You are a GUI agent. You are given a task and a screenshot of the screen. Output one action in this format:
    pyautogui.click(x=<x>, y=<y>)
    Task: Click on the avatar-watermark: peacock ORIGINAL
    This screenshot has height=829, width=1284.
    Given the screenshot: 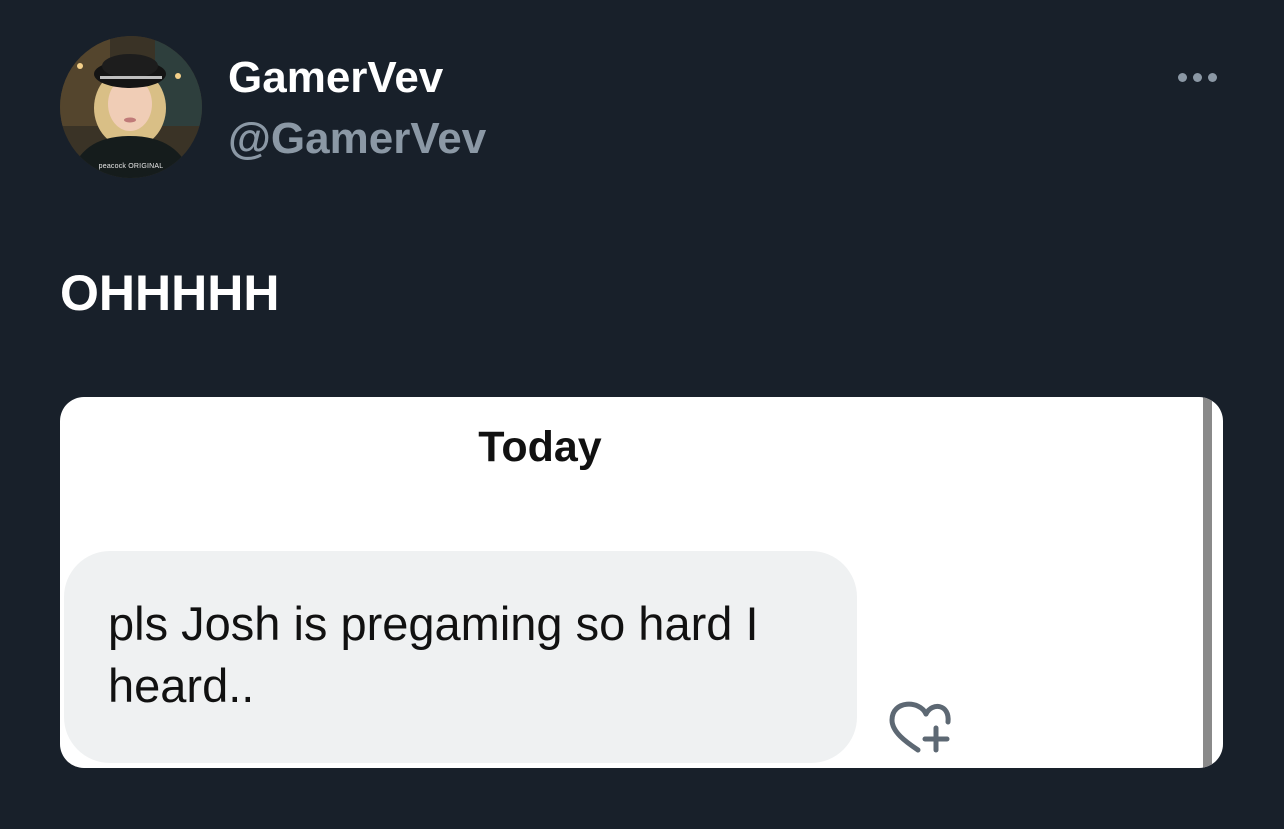 What is the action you would take?
    pyautogui.click(x=131, y=166)
    